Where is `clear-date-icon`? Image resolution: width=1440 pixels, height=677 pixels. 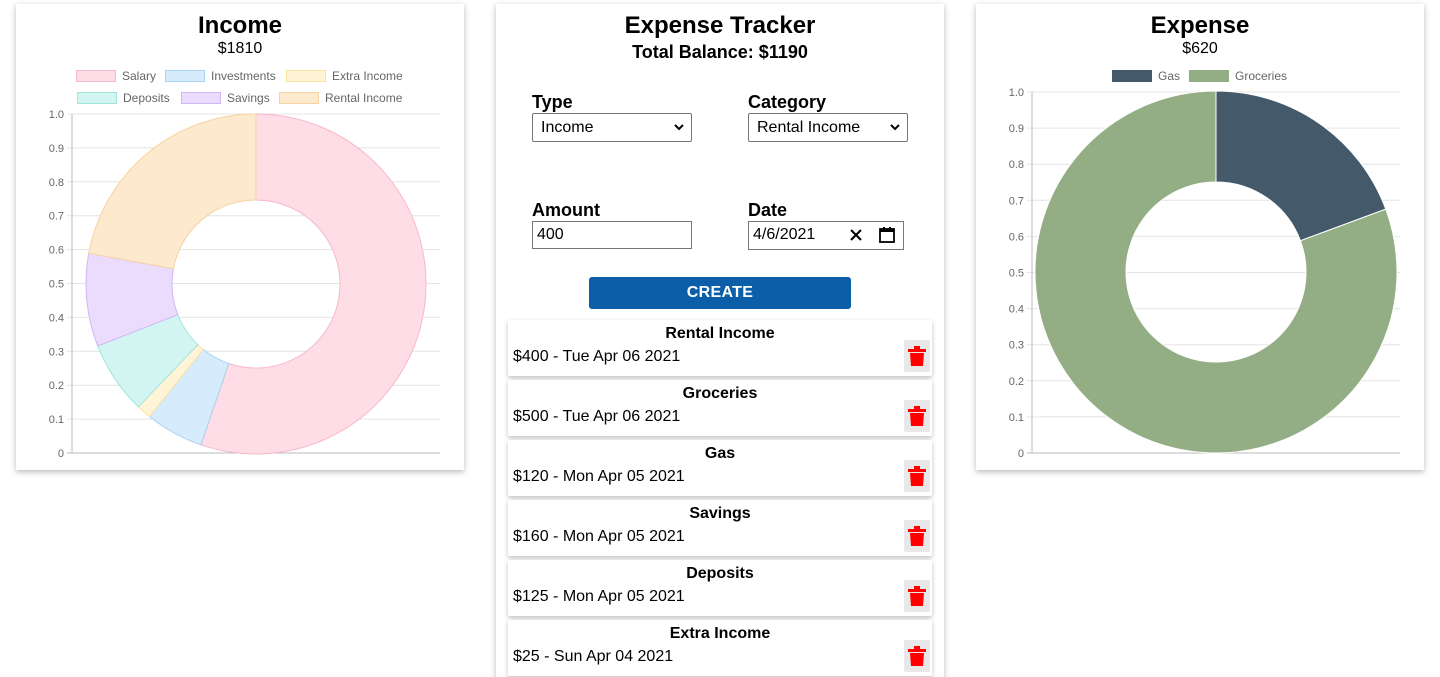
clear-date-icon is located at coordinates (856, 235).